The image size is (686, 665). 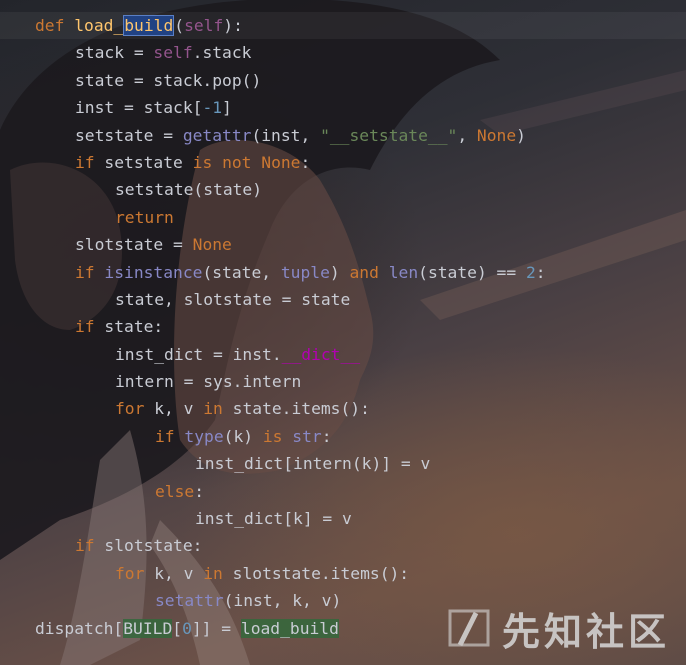 I want to click on code-token: "__setstate__", so click(x=389, y=135).